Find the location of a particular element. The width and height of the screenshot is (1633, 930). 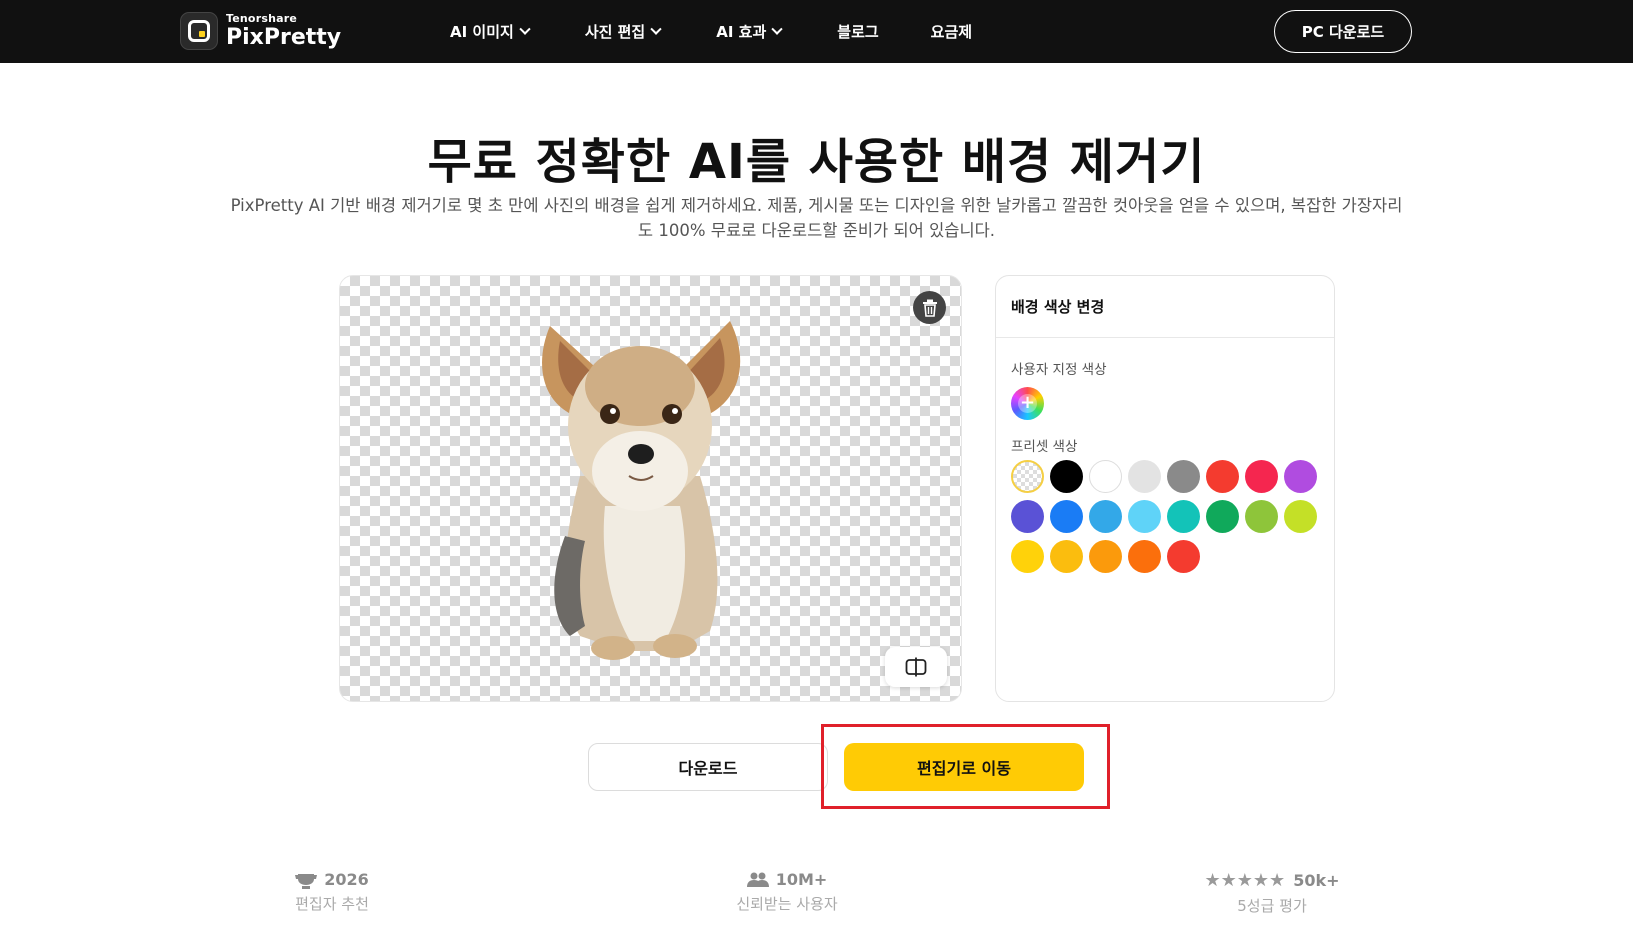

background-color-panel: 배경 색상 변경 사용자 지정 색상 + 프리셋 색상 is located at coordinates (1165, 488).